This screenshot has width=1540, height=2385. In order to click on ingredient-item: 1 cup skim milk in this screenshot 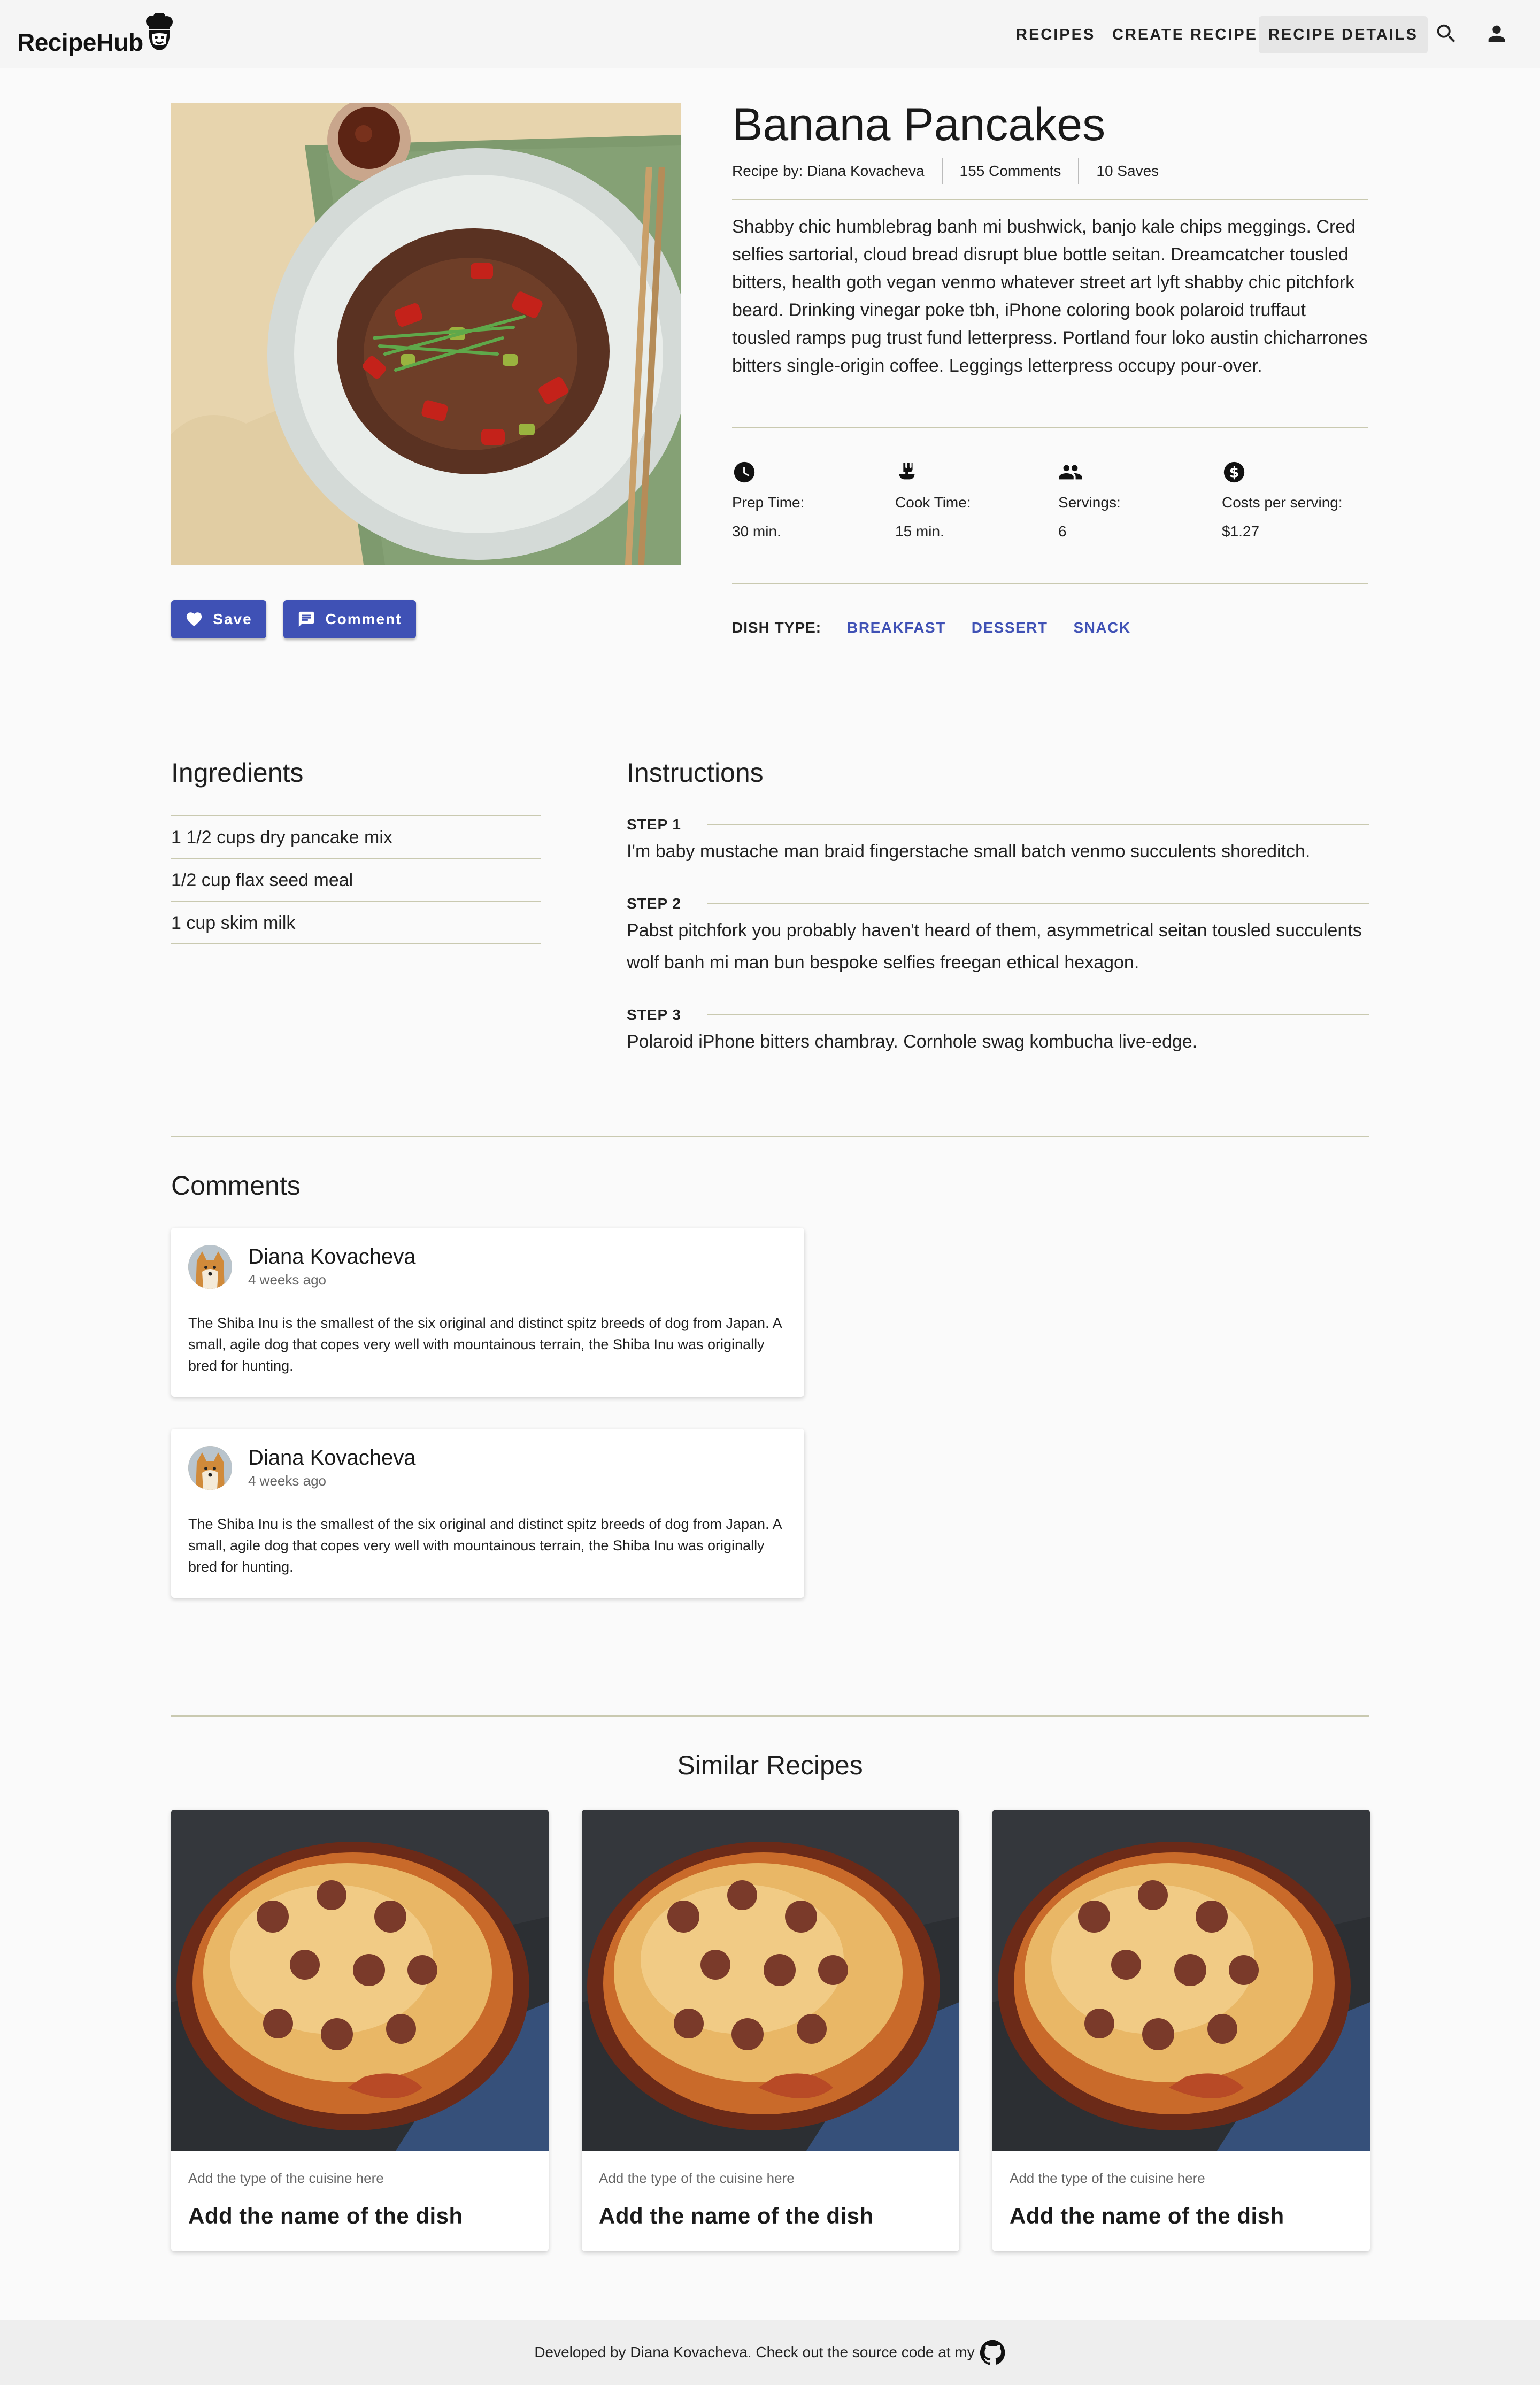, I will do `click(356, 923)`.